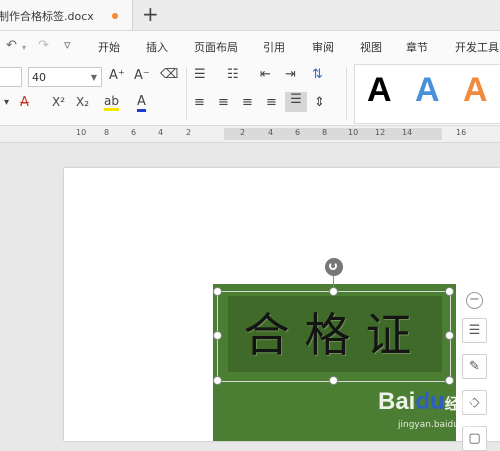 This screenshot has height=451, width=500. I want to click on layout-options-icon: ☰, so click(474, 330).